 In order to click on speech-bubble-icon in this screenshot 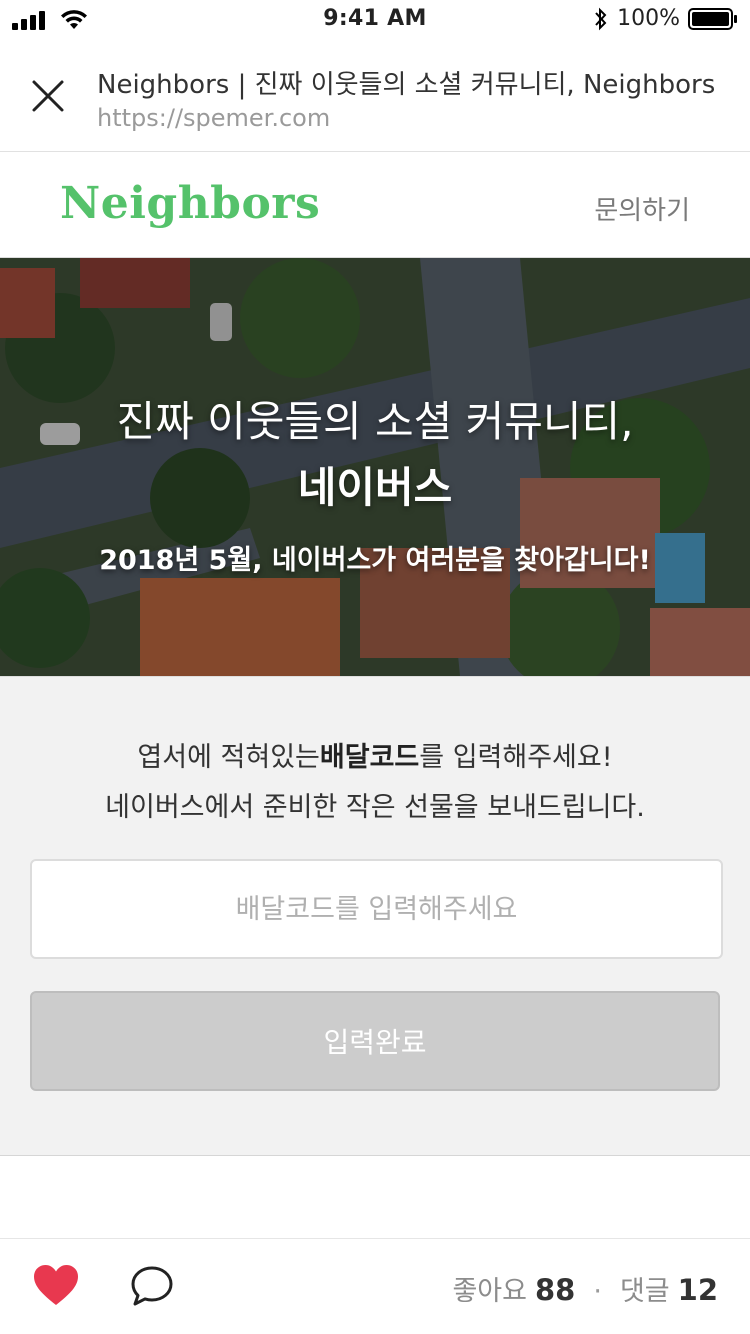, I will do `click(152, 1286)`.